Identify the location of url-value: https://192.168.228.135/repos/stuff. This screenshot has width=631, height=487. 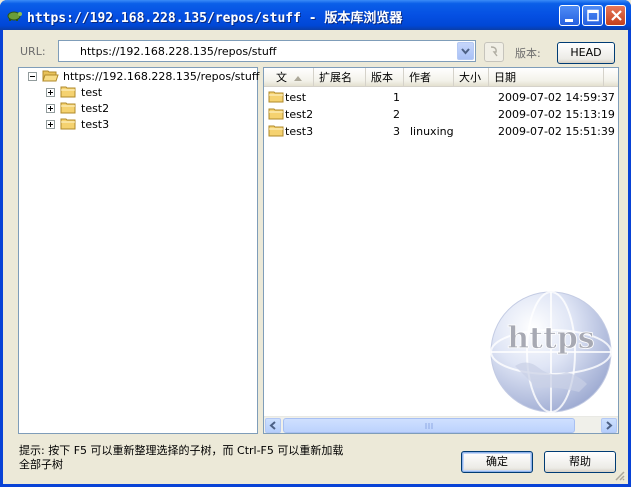
(178, 51).